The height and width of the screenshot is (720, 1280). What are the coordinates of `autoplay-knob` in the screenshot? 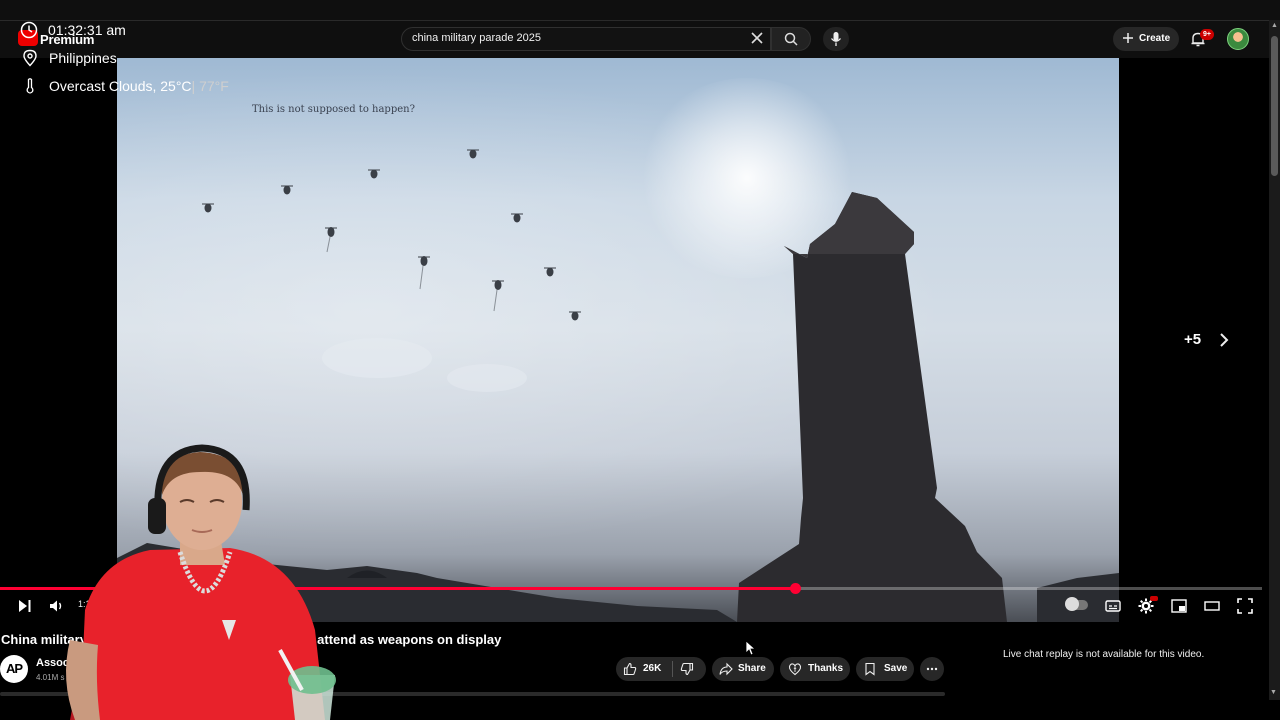 It's located at (1072, 604).